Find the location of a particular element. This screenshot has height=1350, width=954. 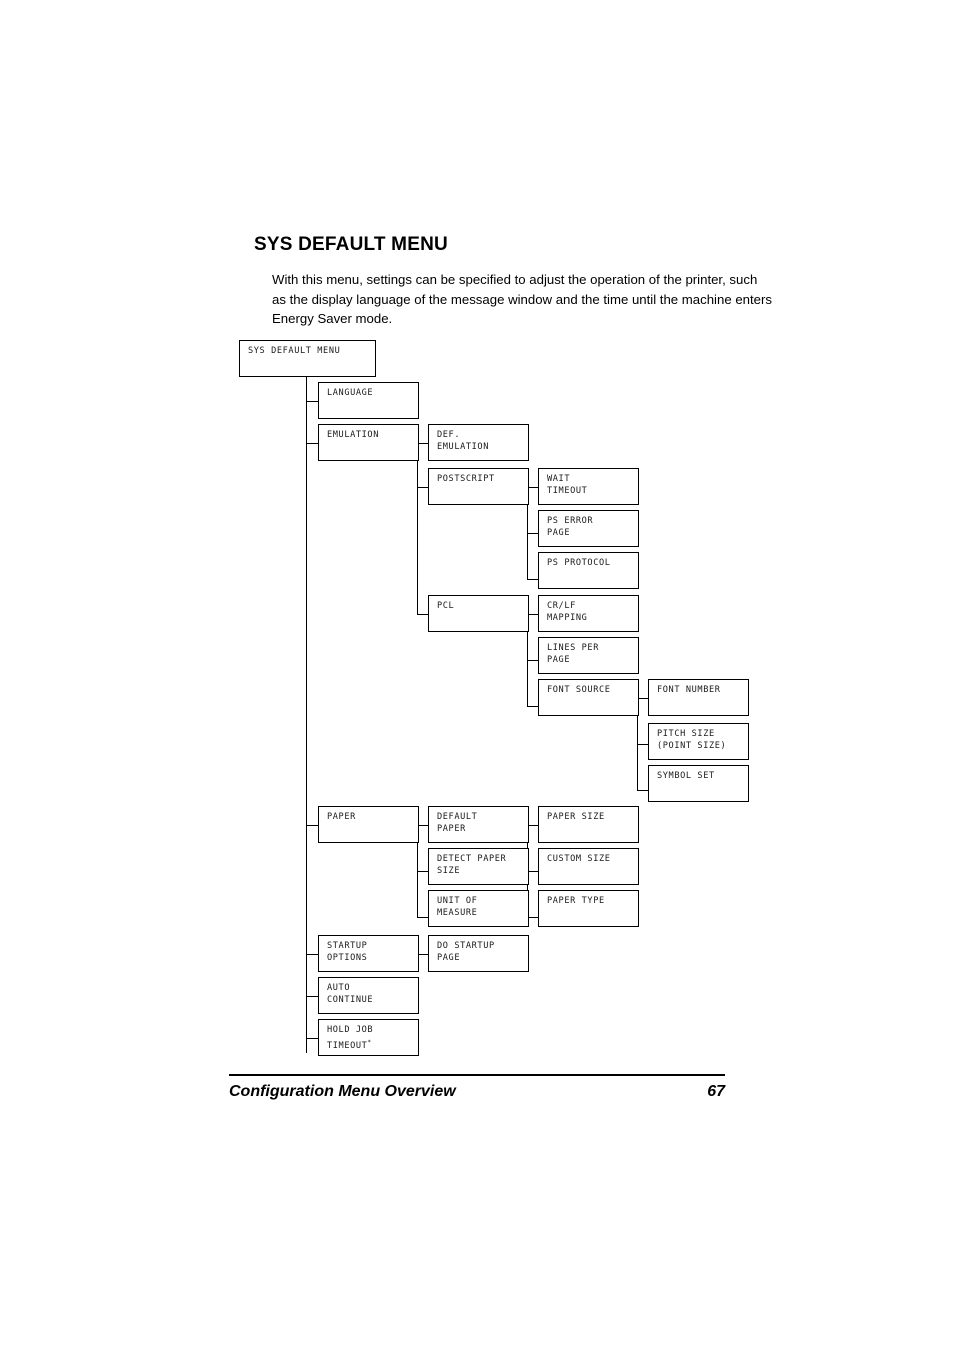

node-font-source: FONT SOURCE is located at coordinates (588, 697).